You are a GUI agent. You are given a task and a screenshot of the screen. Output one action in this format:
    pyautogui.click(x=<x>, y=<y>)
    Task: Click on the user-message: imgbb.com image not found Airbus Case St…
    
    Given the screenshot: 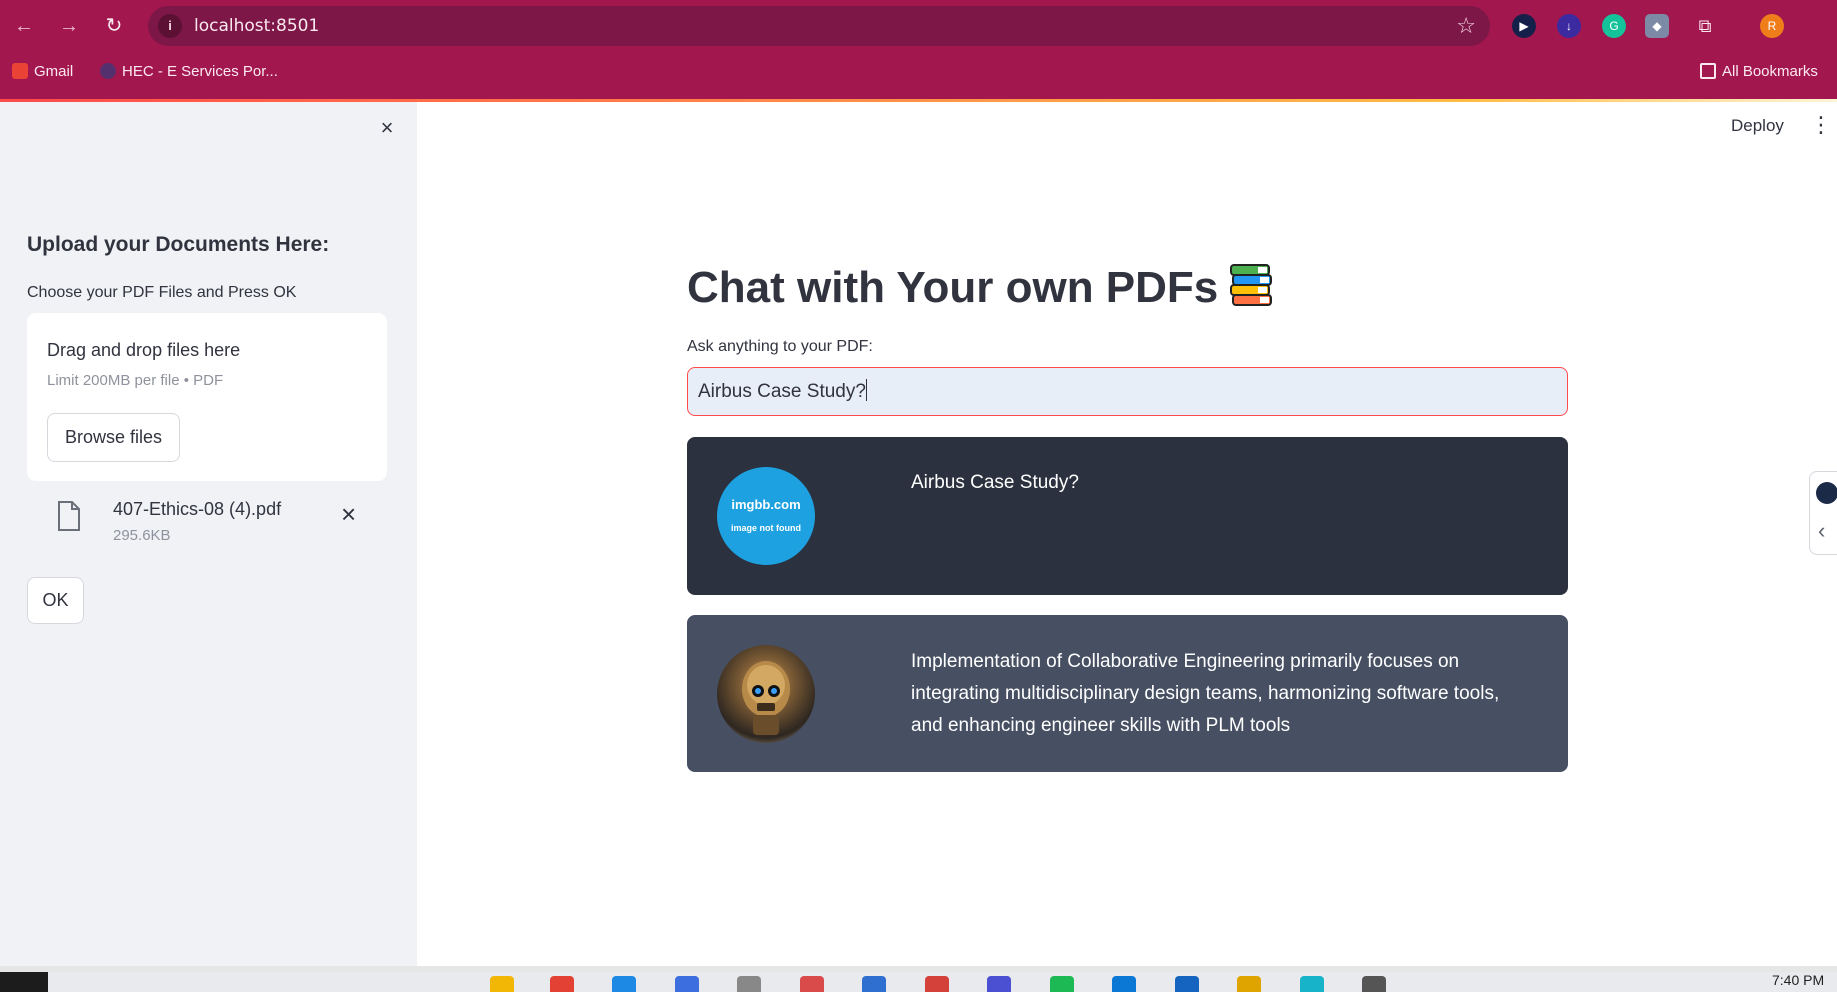 What is the action you would take?
    pyautogui.click(x=1127, y=516)
    